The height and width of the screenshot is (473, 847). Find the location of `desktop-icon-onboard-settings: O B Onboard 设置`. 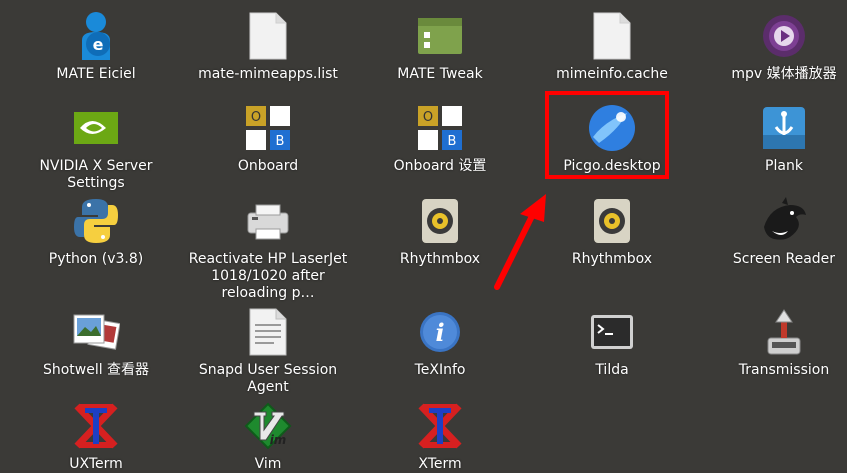

desktop-icon-onboard-settings: O B Onboard 设置 is located at coordinates (440, 137).